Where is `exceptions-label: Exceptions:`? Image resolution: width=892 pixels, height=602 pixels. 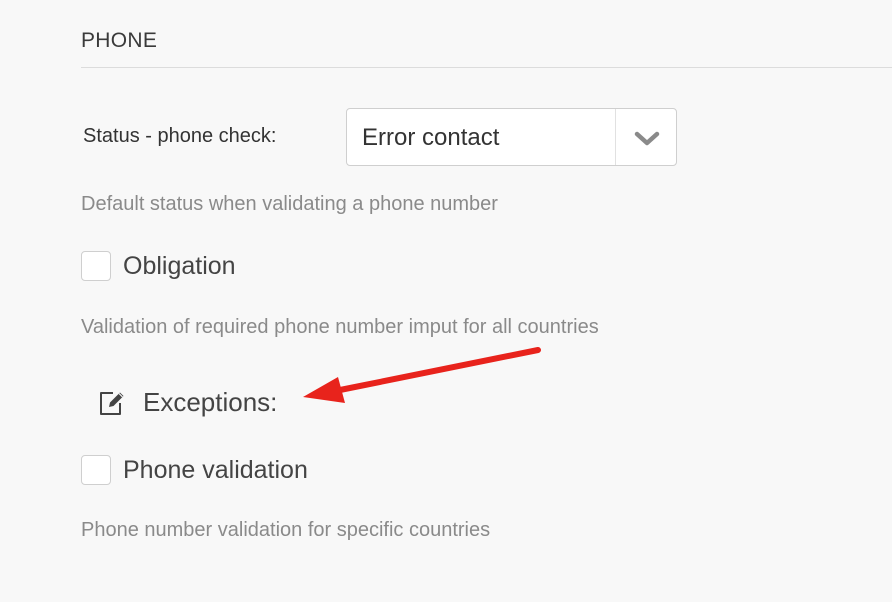 exceptions-label: Exceptions: is located at coordinates (210, 402).